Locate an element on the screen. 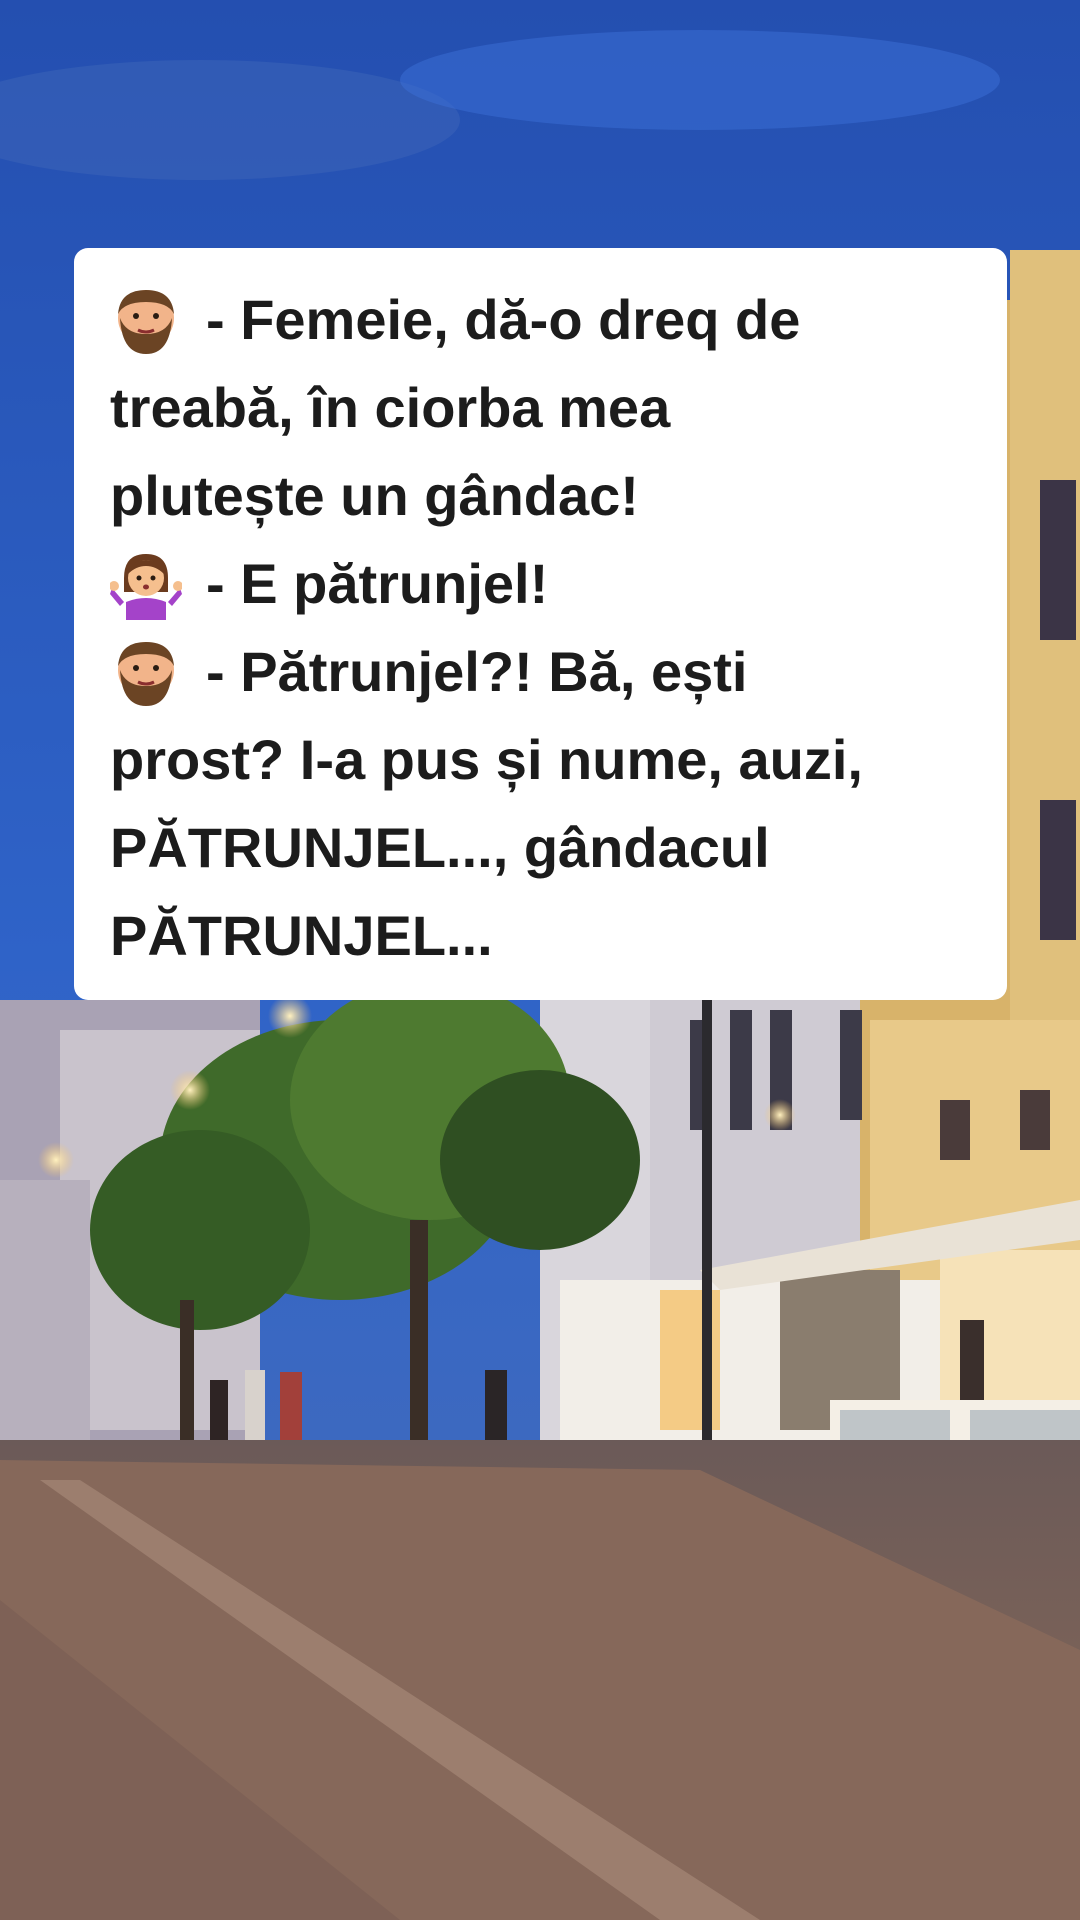 The image size is (1080, 1920). joke-line-3: plutește un gândac! is located at coordinates (540, 496).